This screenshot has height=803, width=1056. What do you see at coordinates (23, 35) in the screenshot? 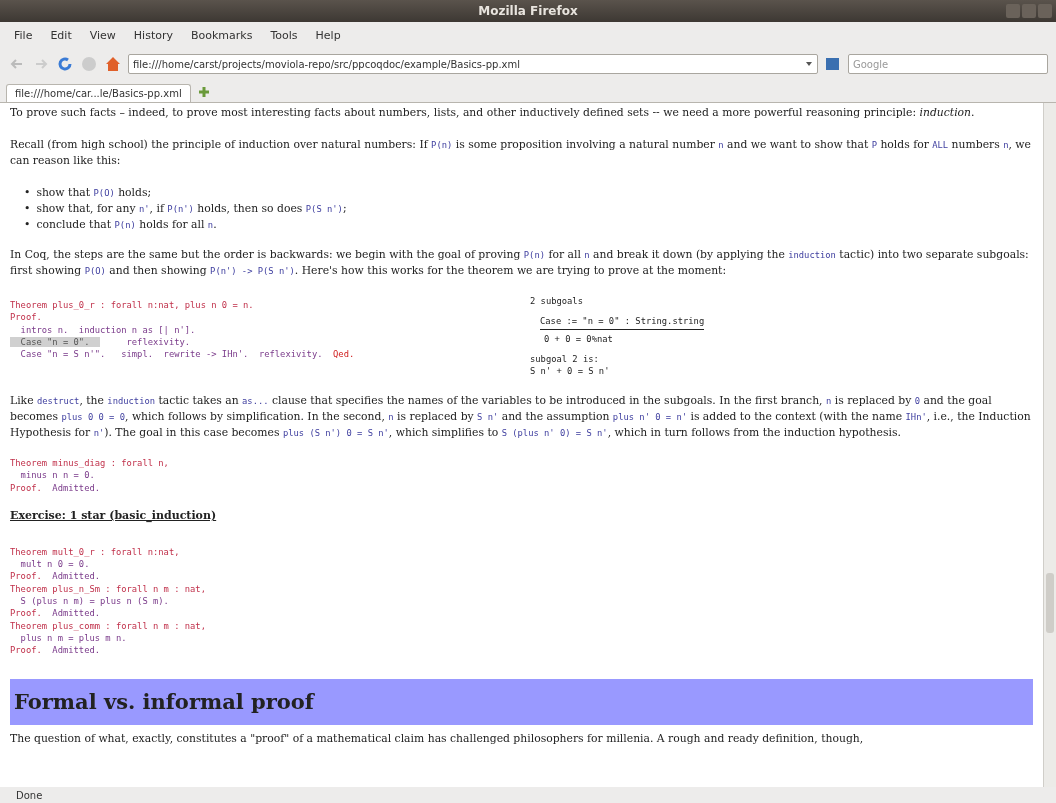
I see `menu-item: File` at bounding box center [23, 35].